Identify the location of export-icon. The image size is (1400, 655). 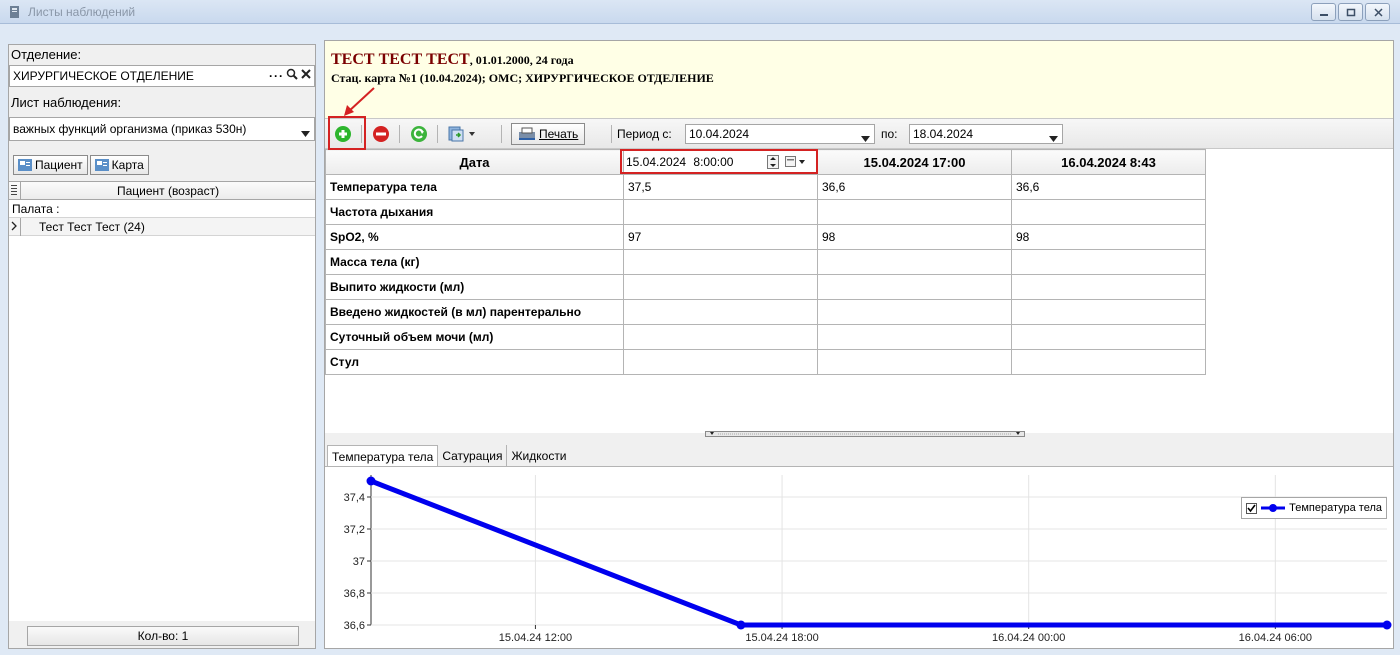
(461, 134).